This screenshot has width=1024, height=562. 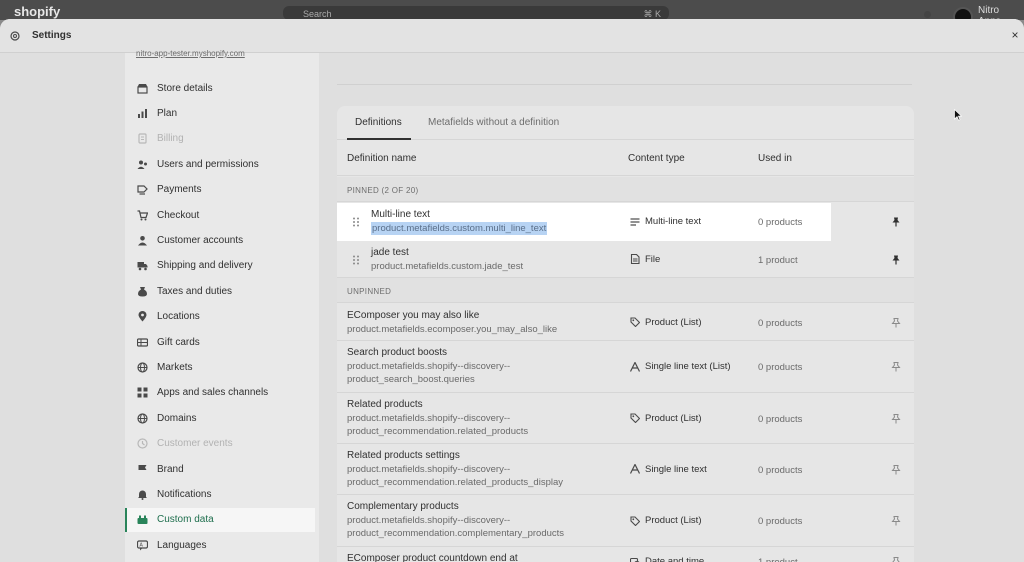 What do you see at coordinates (182, 545) in the screenshot?
I see `sidebar-item-label: Languages` at bounding box center [182, 545].